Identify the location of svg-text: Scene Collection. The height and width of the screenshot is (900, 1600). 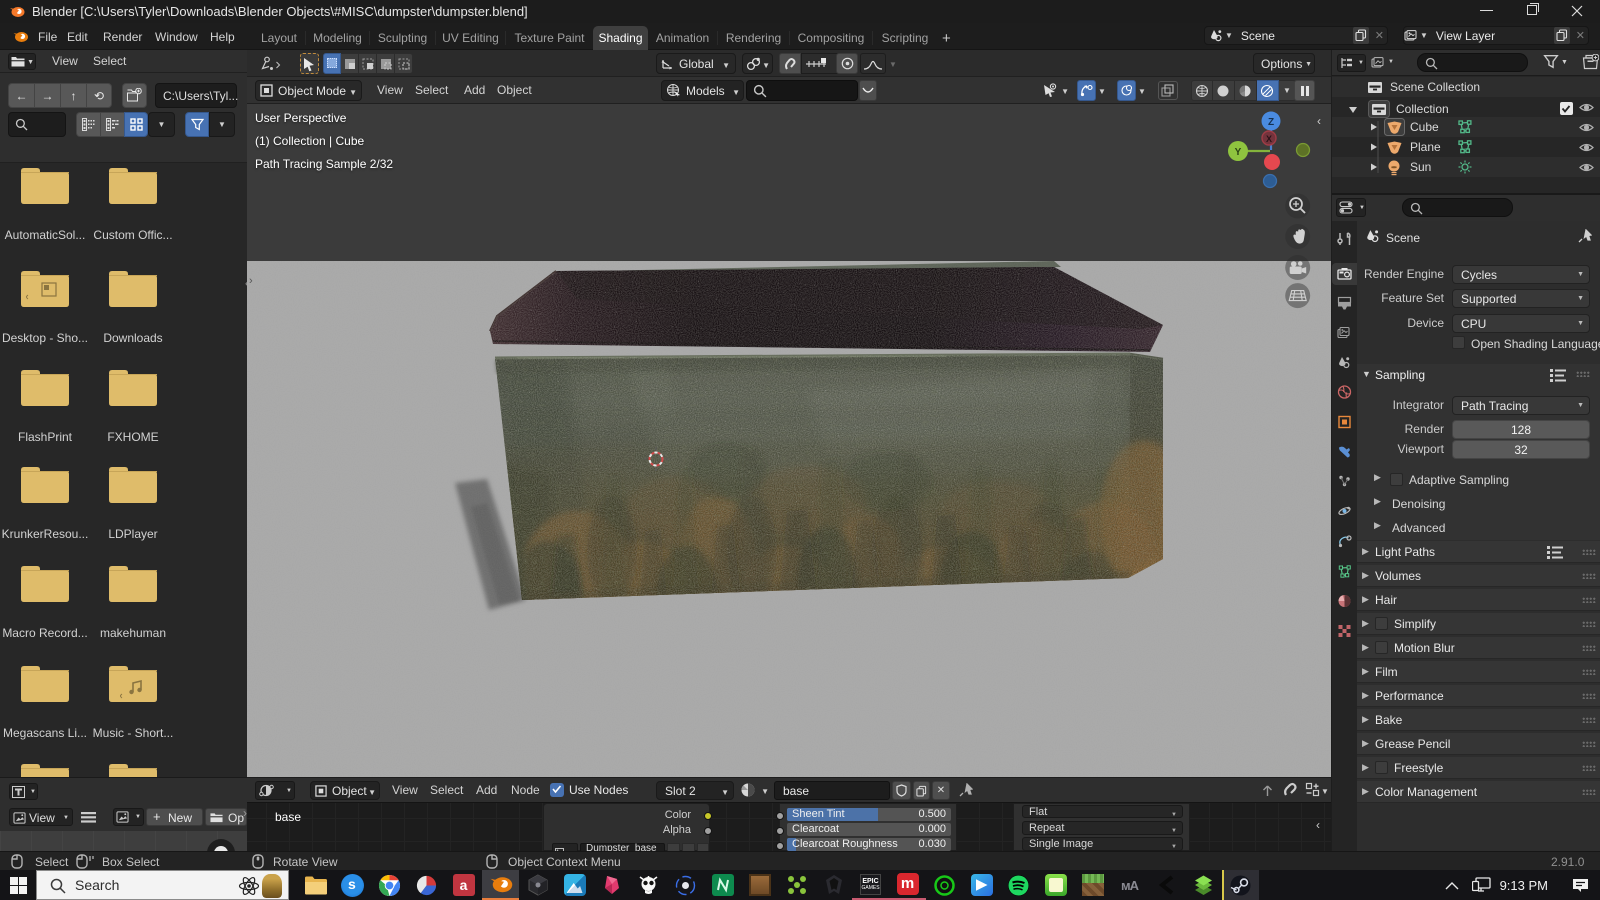
(1435, 87).